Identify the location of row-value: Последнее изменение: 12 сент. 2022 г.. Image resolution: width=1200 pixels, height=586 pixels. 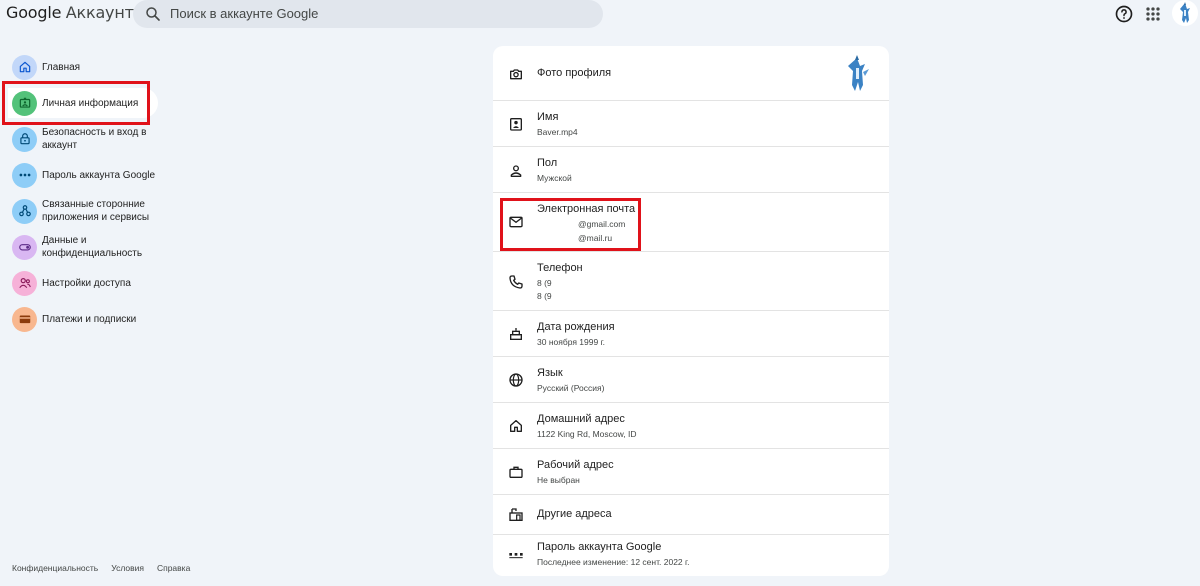
(613, 562).